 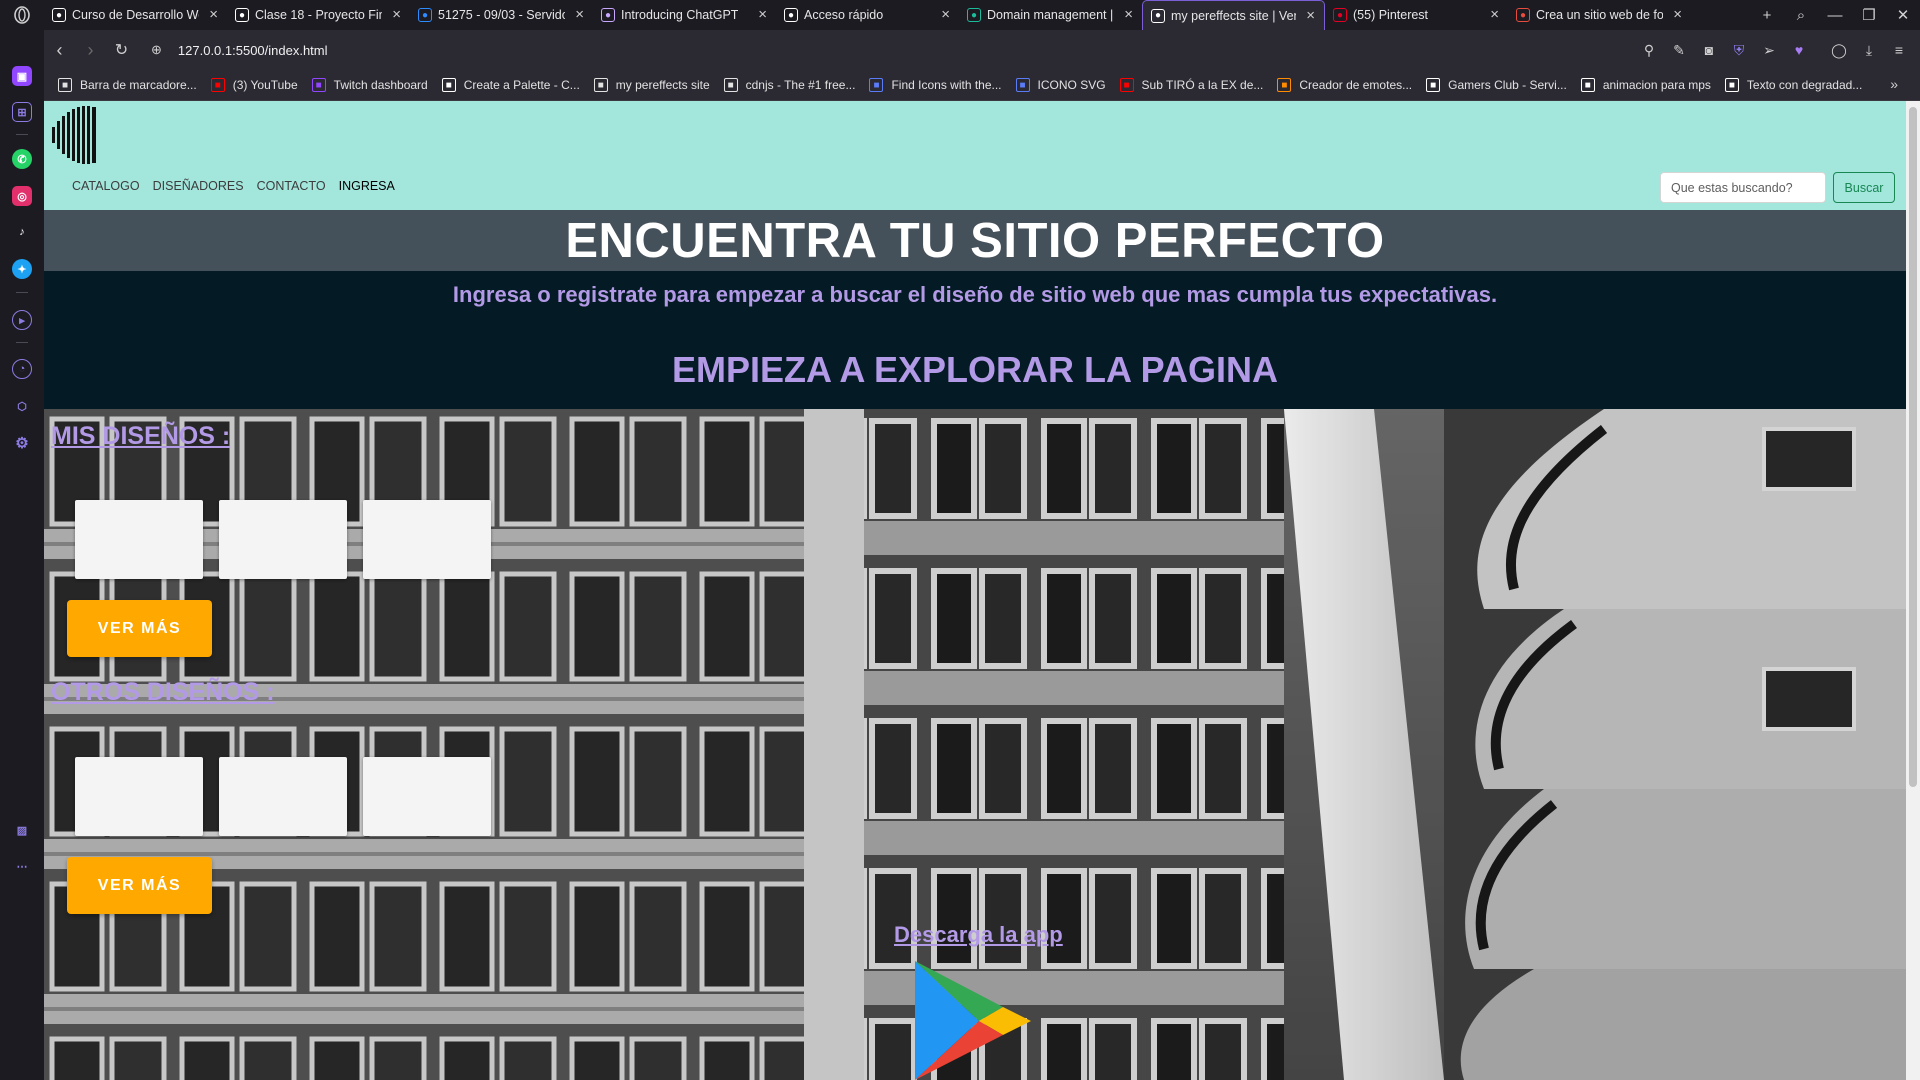 What do you see at coordinates (1869, 15) in the screenshot?
I see `restore-icon: ❐` at bounding box center [1869, 15].